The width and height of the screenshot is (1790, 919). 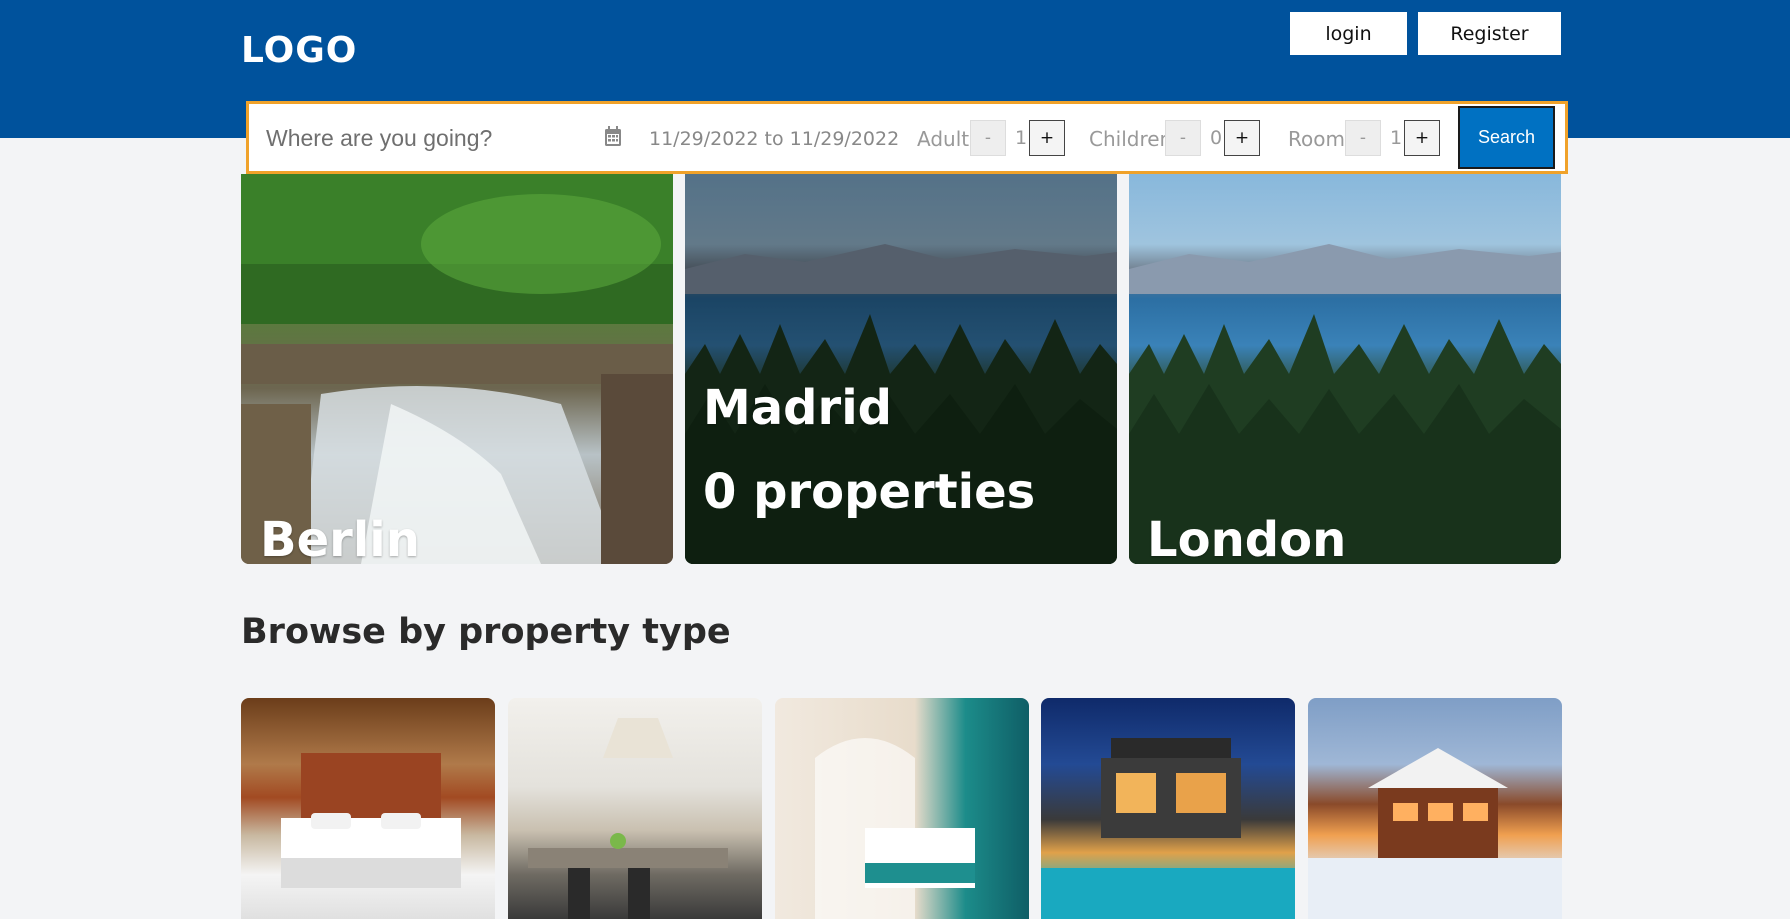 What do you see at coordinates (486, 632) in the screenshot?
I see `section-title: Browse by property type` at bounding box center [486, 632].